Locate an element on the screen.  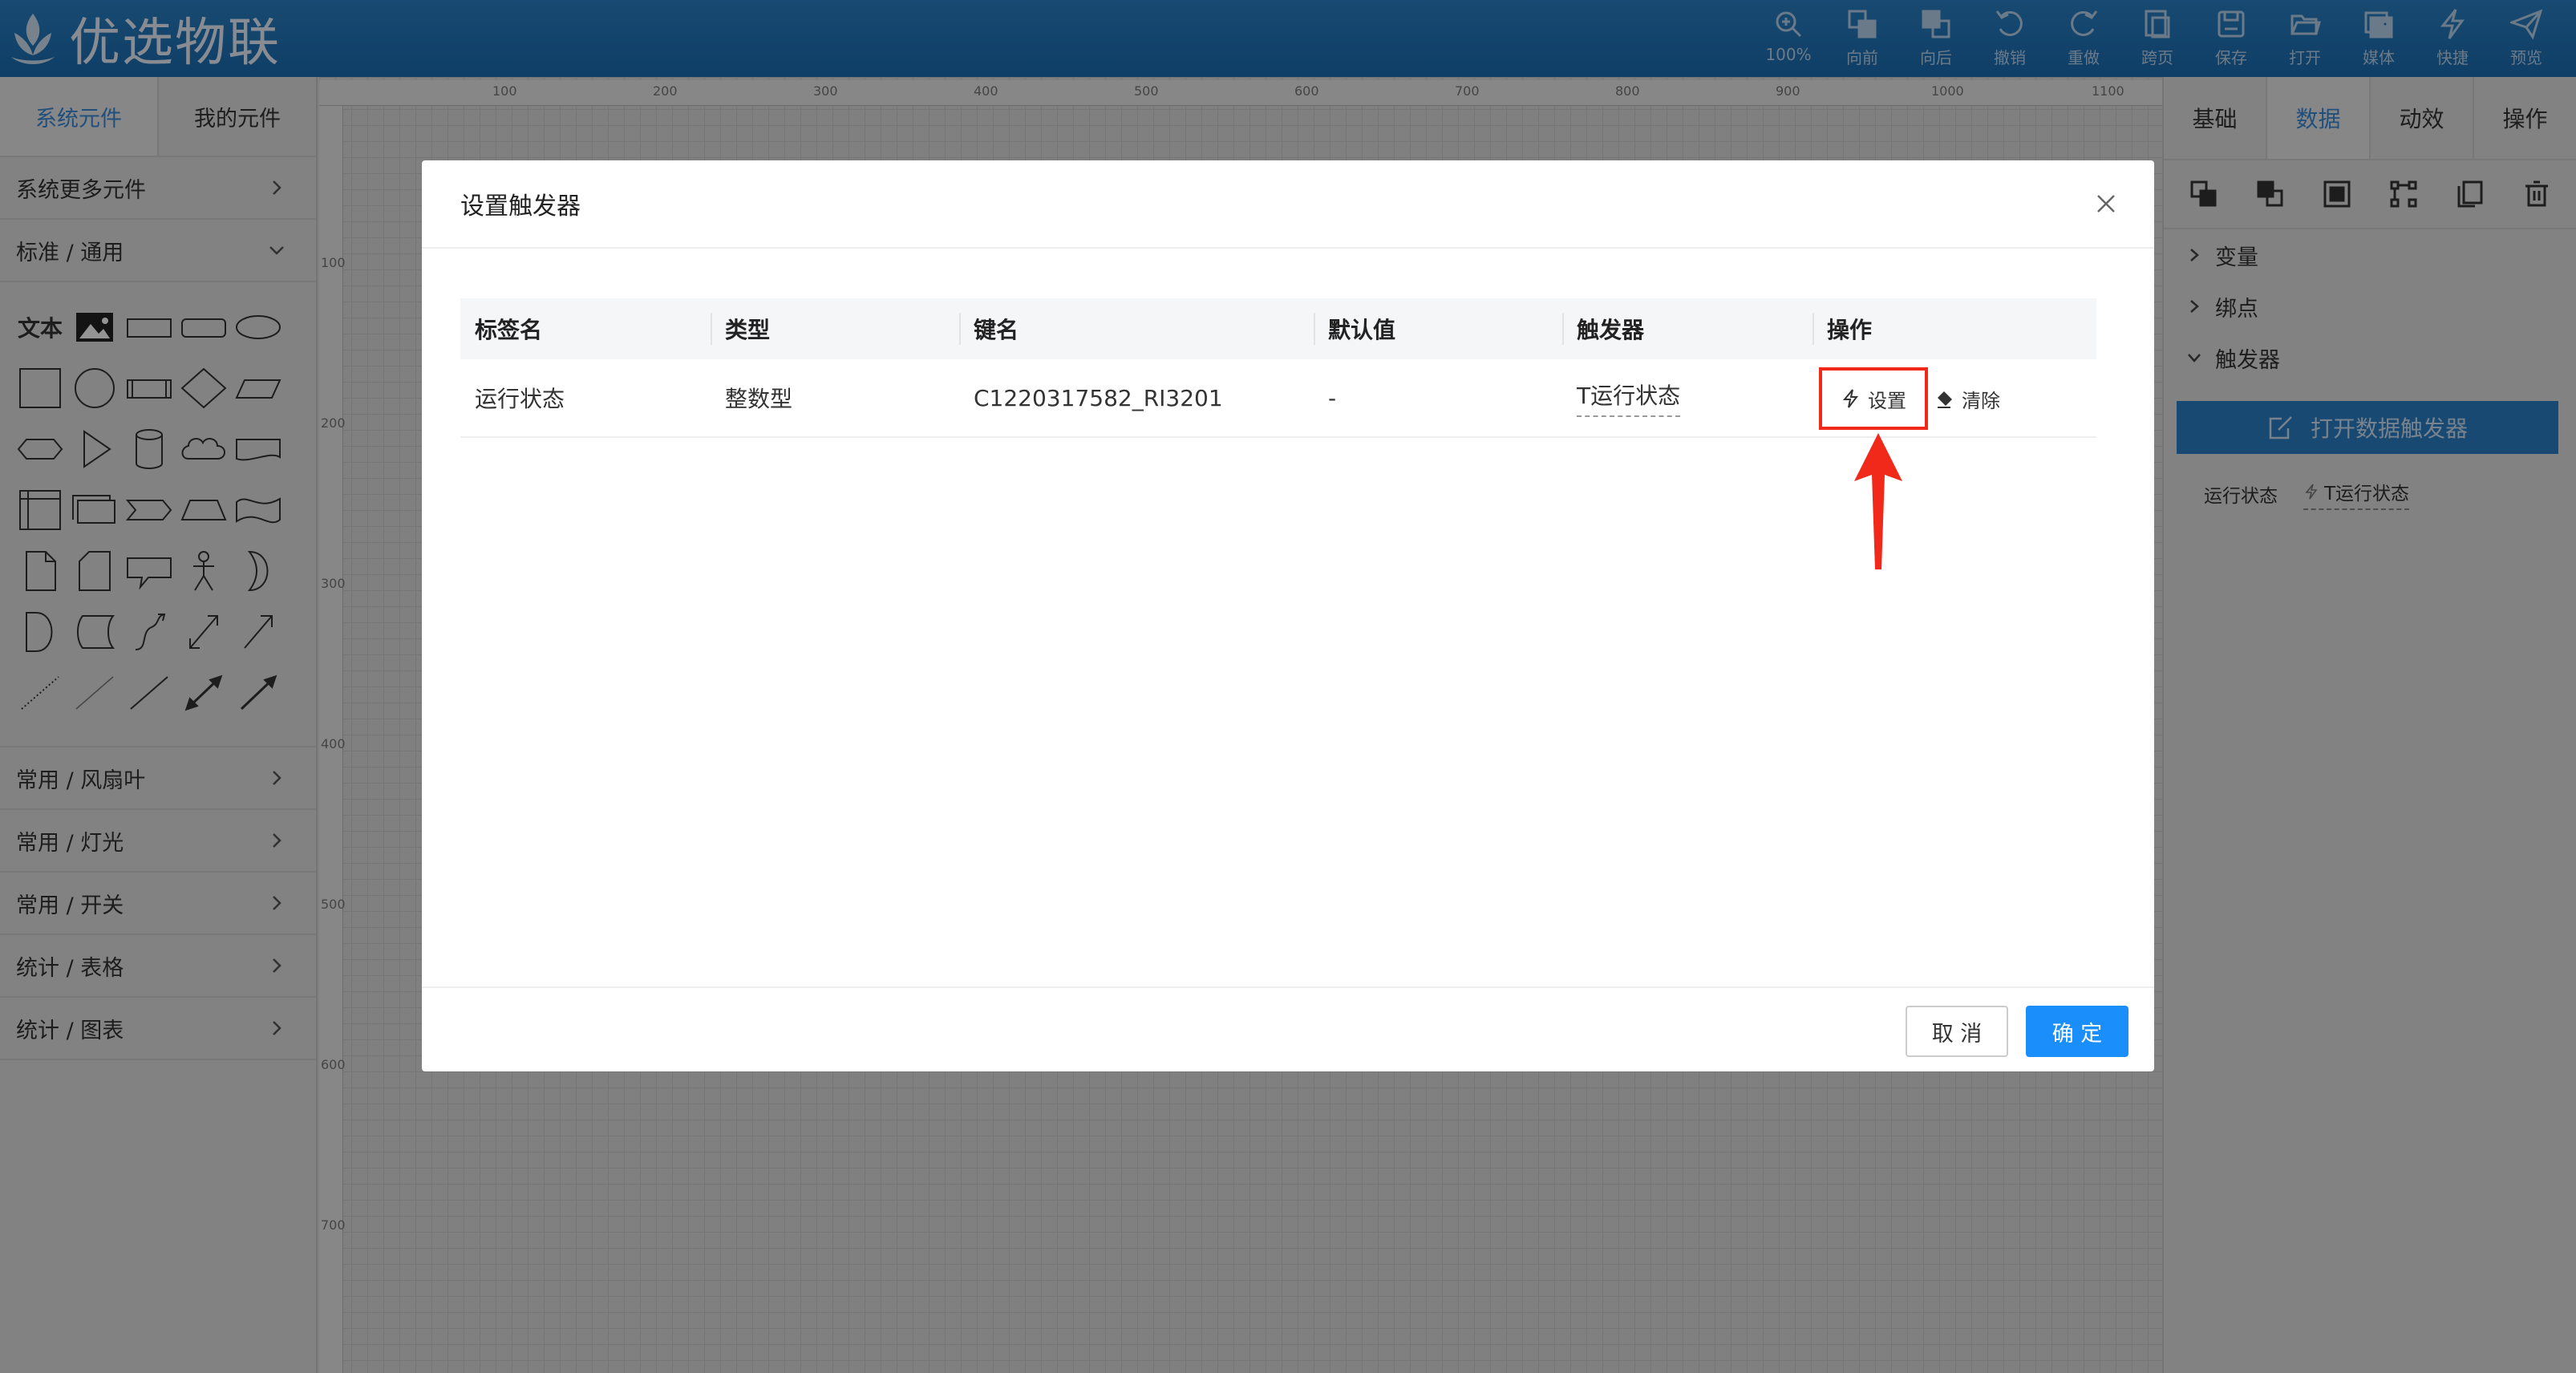
key-cell: C1220317582_RI3201 is located at coordinates (1098, 397).